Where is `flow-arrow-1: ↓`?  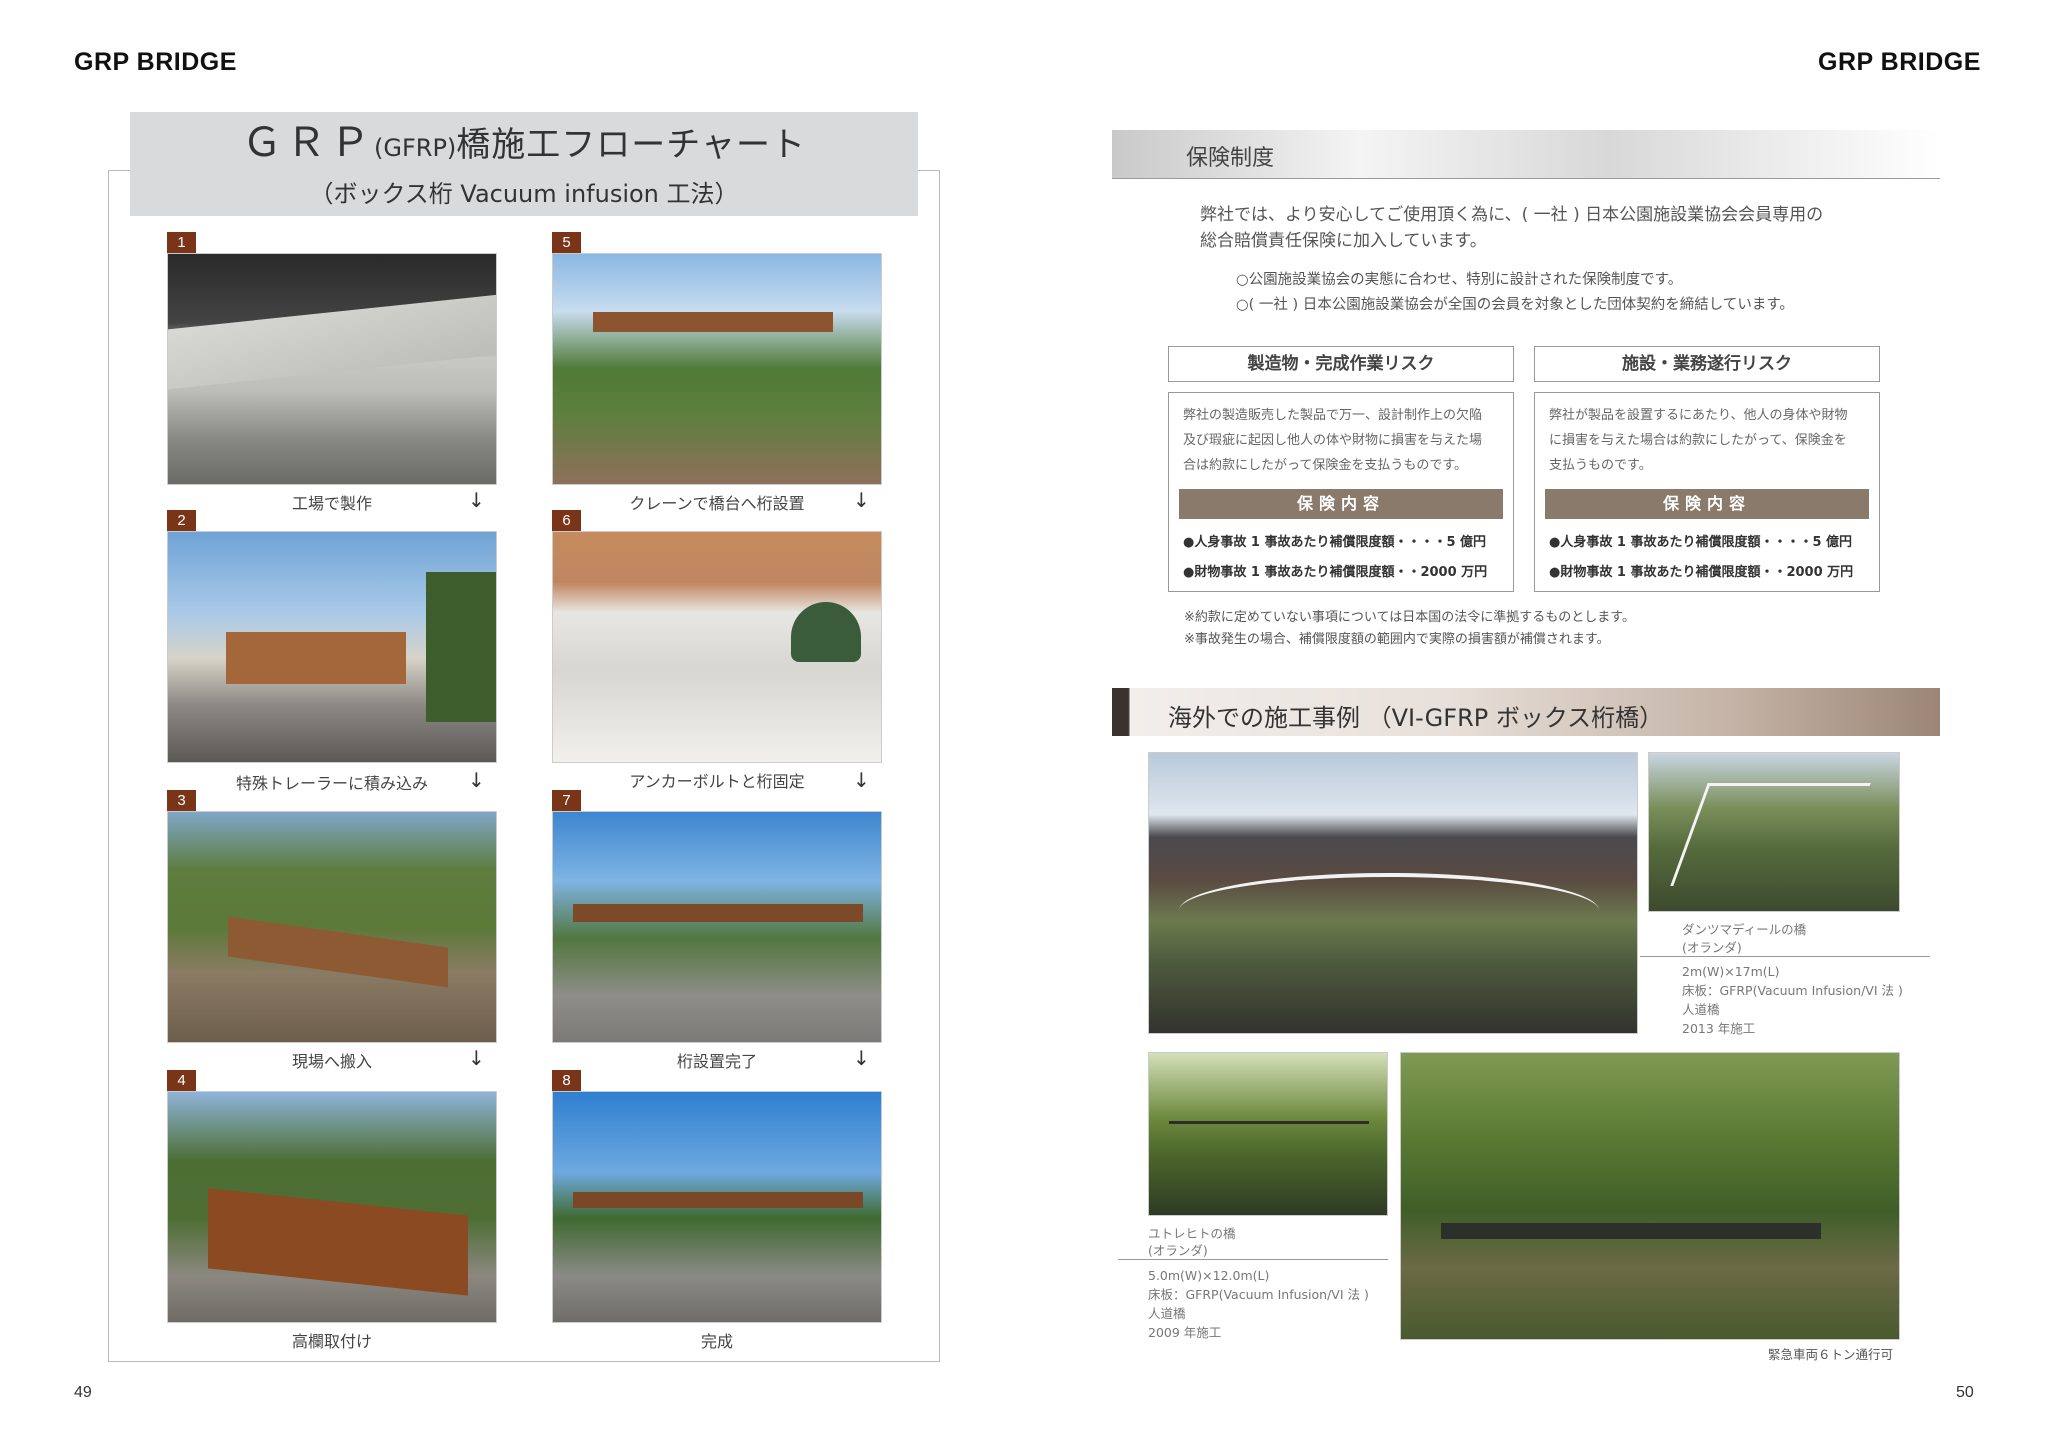 flow-arrow-1: ↓ is located at coordinates (476, 500).